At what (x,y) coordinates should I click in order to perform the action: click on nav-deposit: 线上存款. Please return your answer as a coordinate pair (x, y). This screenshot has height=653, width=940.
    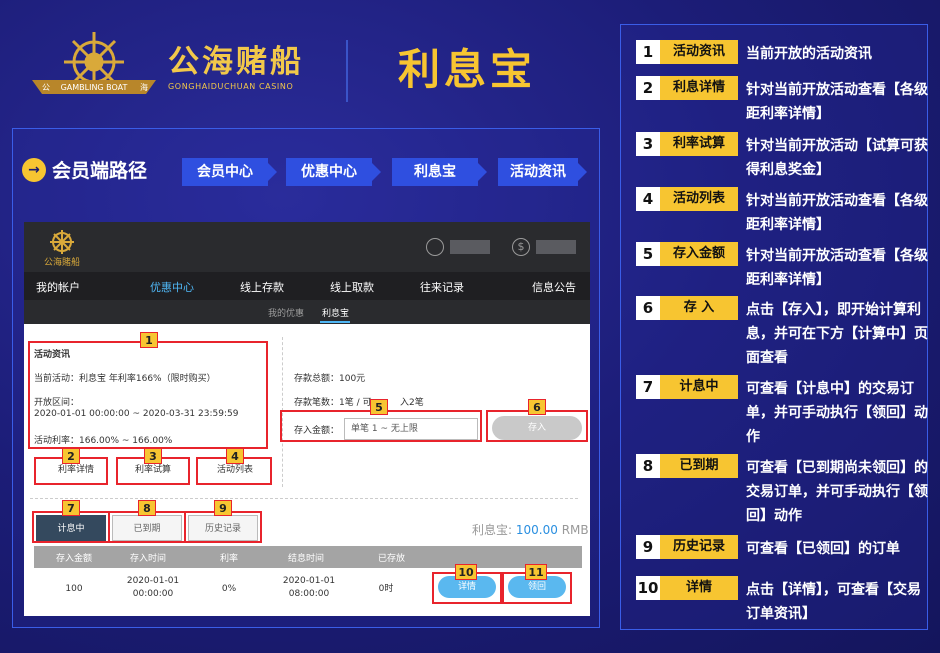
    Looking at the image, I should click on (262, 287).